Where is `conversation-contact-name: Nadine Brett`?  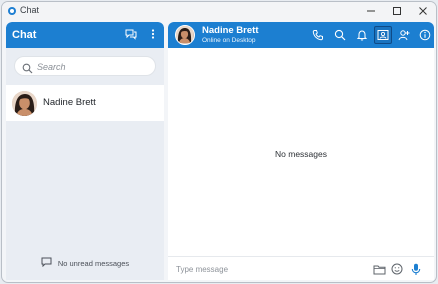
conversation-contact-name: Nadine Brett is located at coordinates (230, 30).